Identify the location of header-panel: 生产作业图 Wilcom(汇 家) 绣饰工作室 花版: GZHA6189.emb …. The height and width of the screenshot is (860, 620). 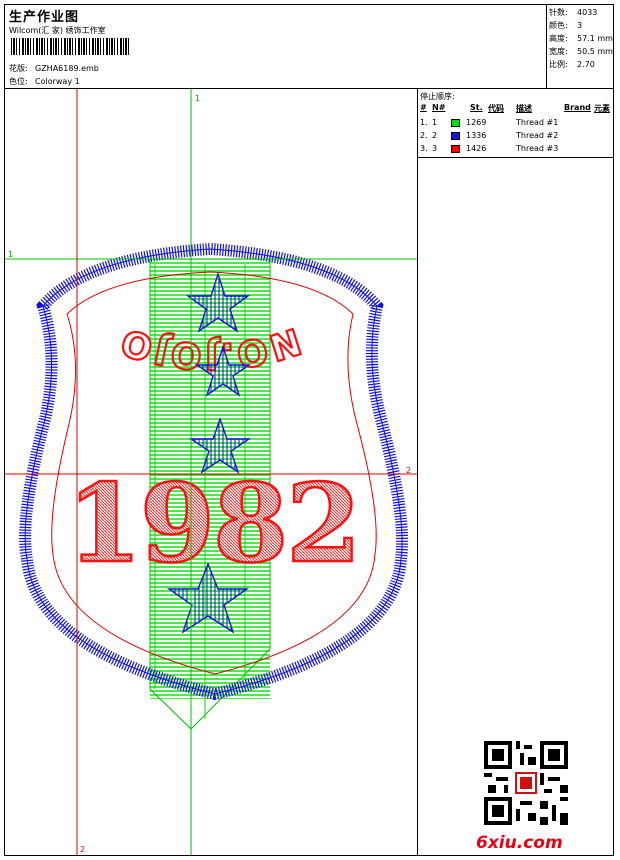
(276, 47).